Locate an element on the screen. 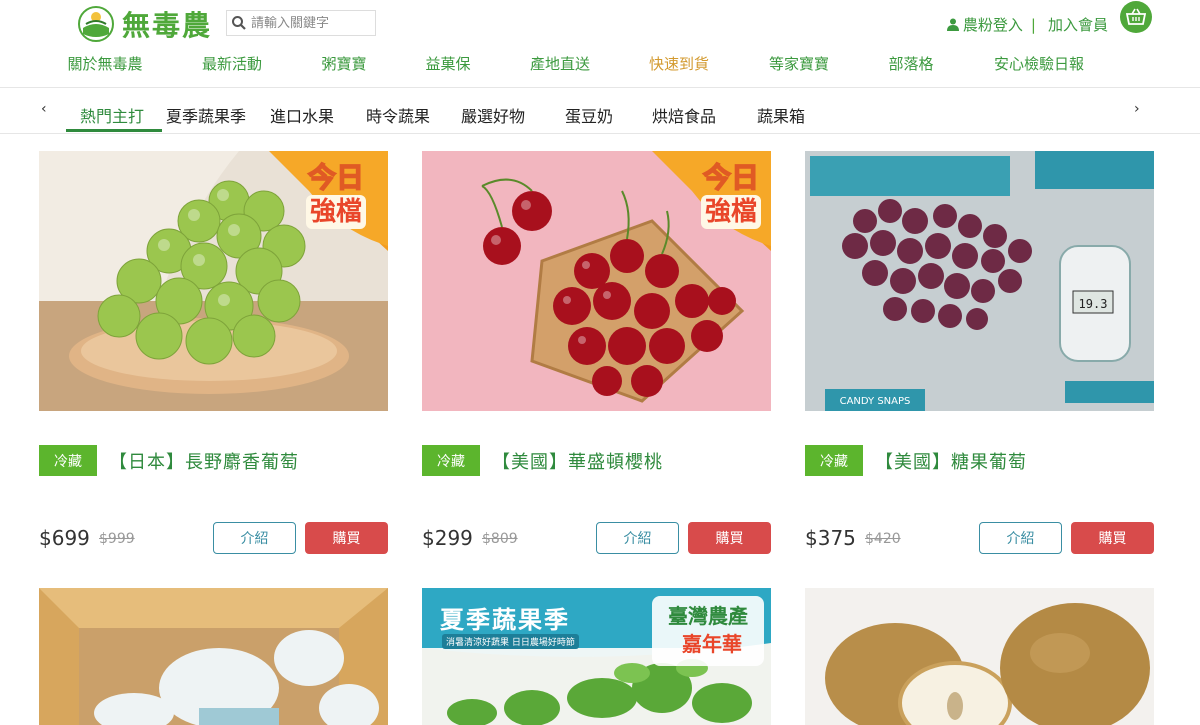 The image size is (1200, 725). nav-events: 最新活動 is located at coordinates (232, 63).